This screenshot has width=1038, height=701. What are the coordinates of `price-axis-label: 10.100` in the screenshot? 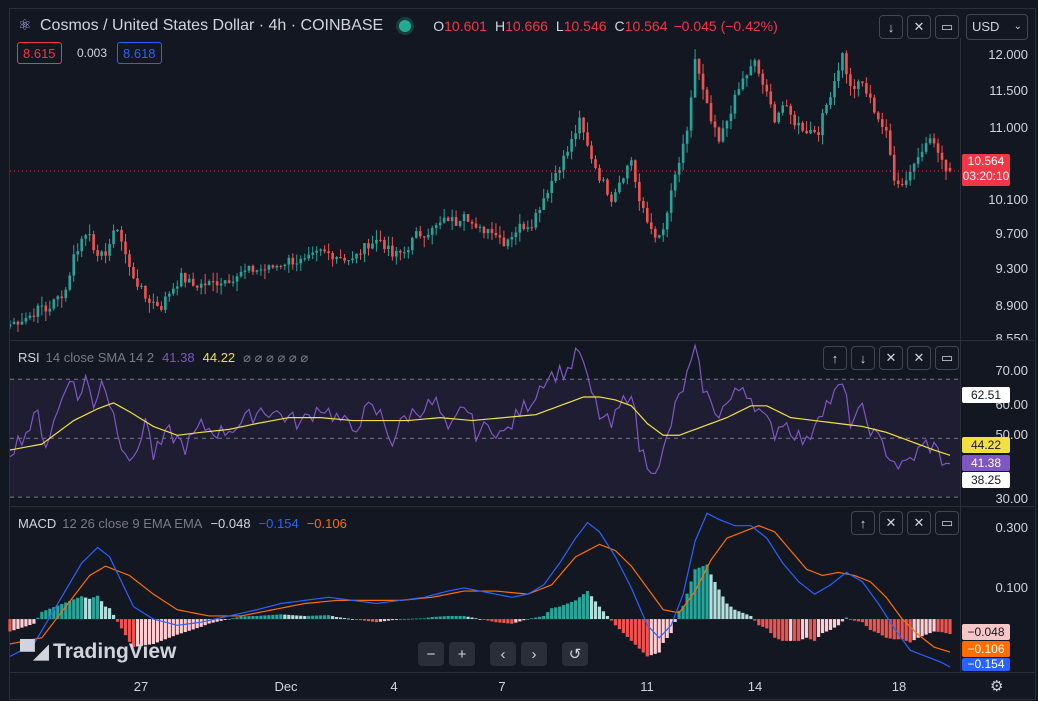 It's located at (1008, 199).